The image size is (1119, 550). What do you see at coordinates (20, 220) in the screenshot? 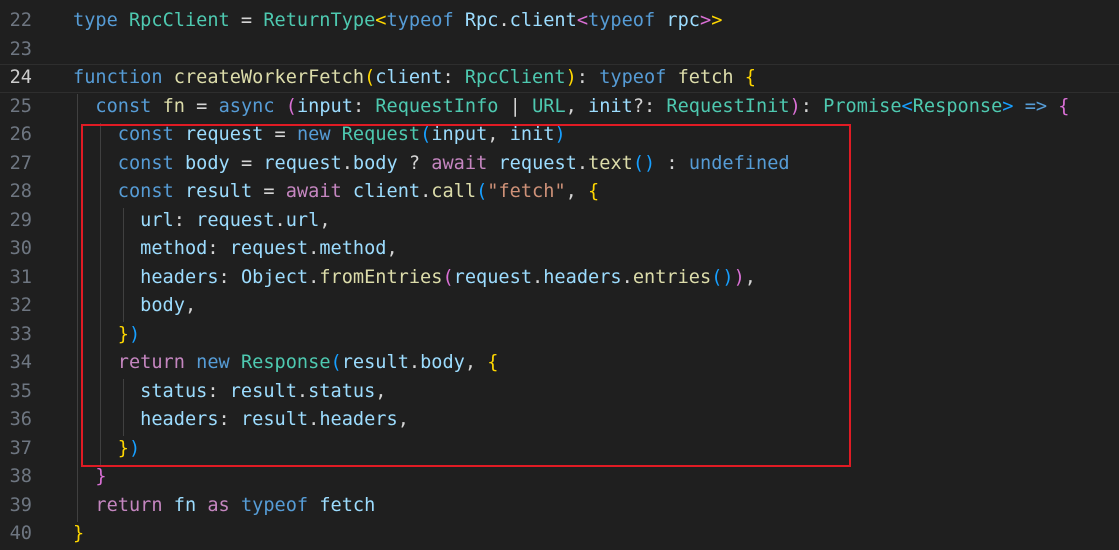
I see `line-number: 29` at bounding box center [20, 220].